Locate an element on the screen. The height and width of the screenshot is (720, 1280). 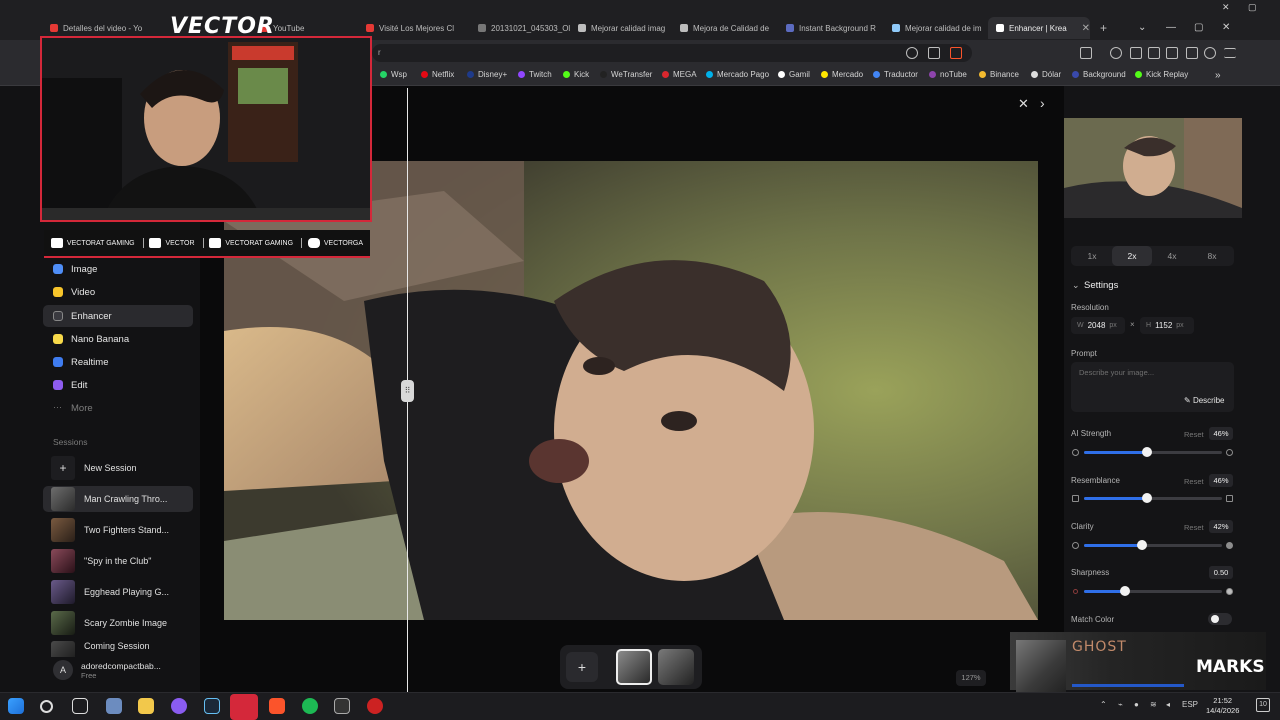
address-bar: r is located at coordinates (672, 53).